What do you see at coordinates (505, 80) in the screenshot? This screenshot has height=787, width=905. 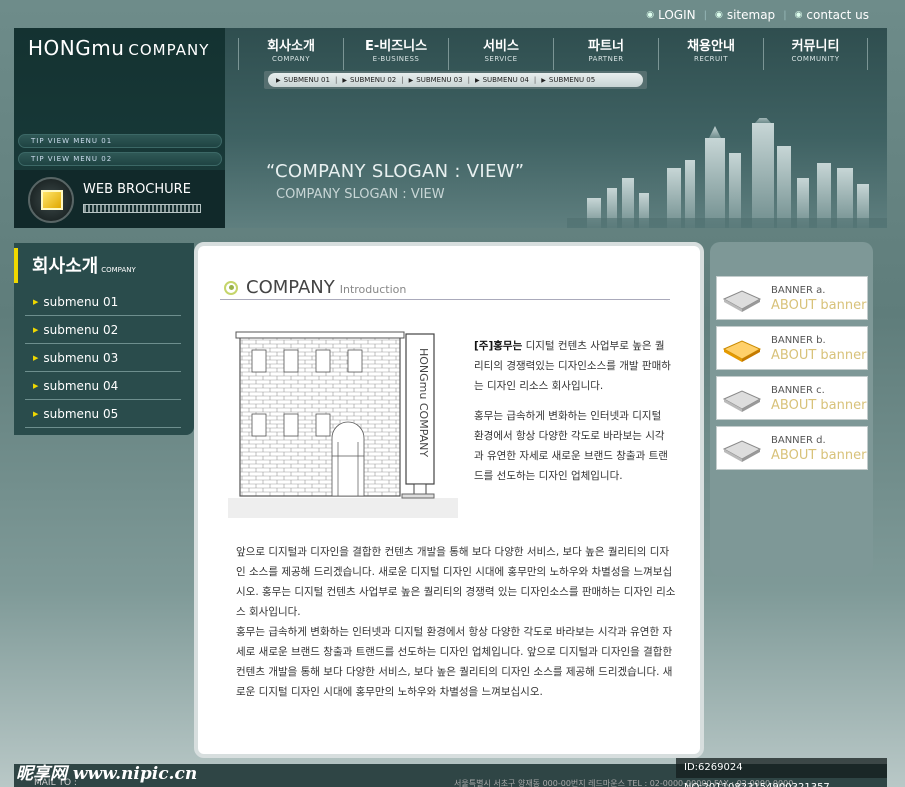 I see `submenu-label: SUBMENU 04` at bounding box center [505, 80].